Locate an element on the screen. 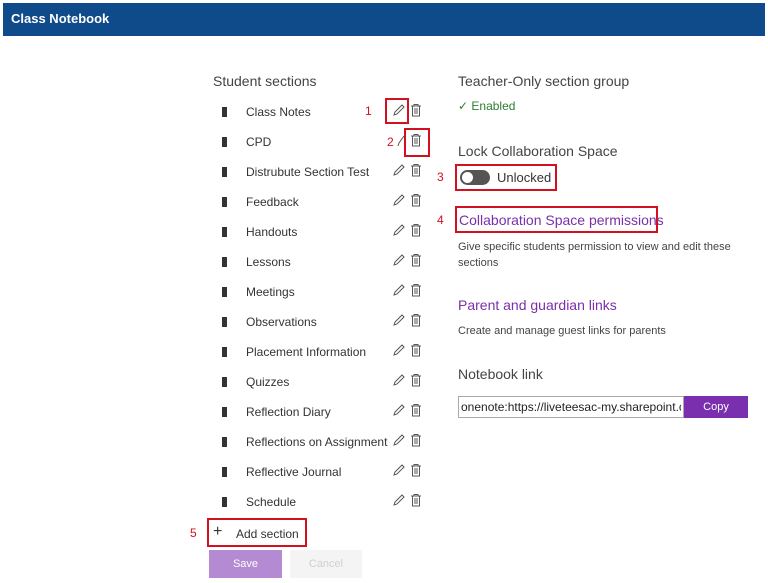 The width and height of the screenshot is (768, 583). section-row: Quizzes is located at coordinates (324, 382).